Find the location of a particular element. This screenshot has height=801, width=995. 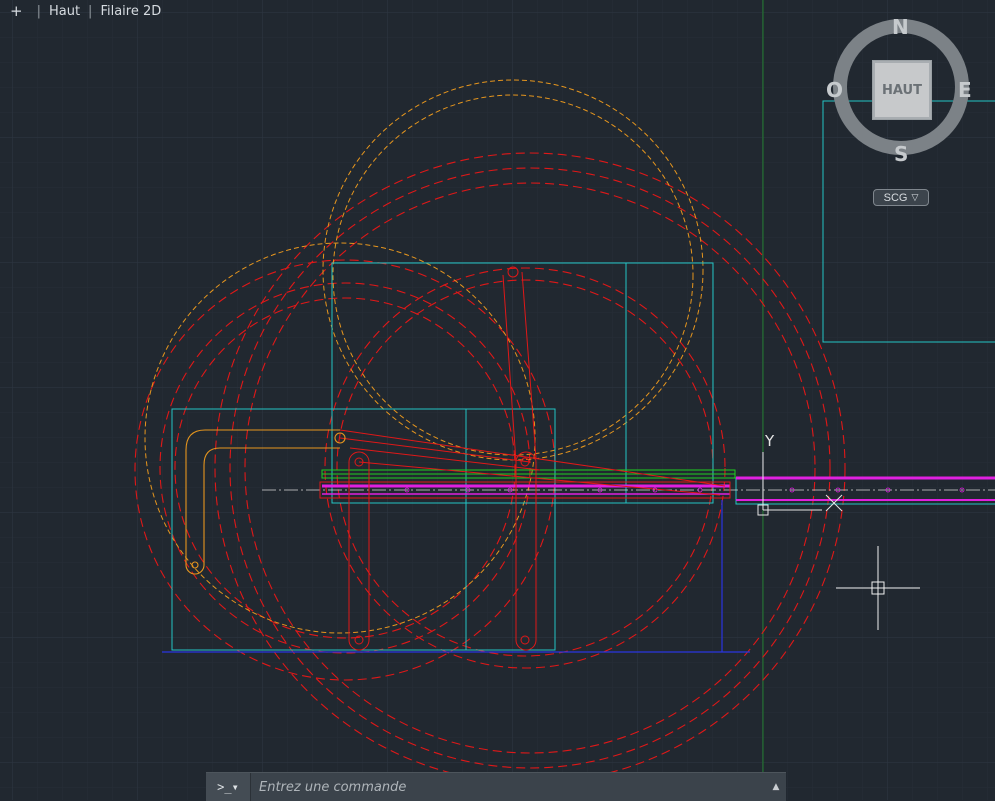

ucs-menu-button: SCG ▽ is located at coordinates (901, 197).